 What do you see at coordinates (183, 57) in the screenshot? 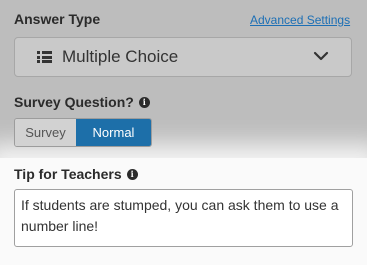
I see `answer-type-select: Multiple Choice` at bounding box center [183, 57].